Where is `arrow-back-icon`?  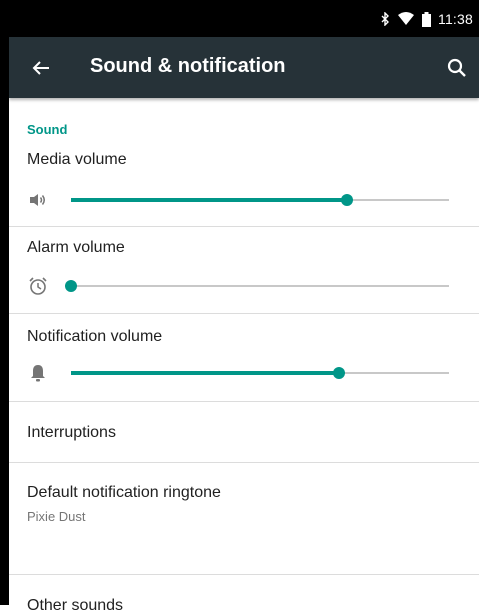 arrow-back-icon is located at coordinates (40, 68).